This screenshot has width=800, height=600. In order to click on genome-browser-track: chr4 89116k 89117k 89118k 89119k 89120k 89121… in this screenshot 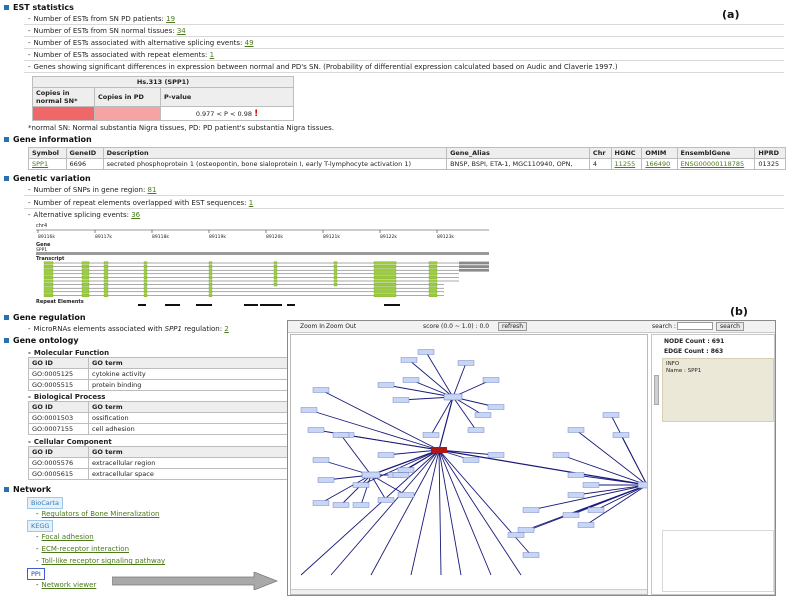, I will do `click(269, 265)`.